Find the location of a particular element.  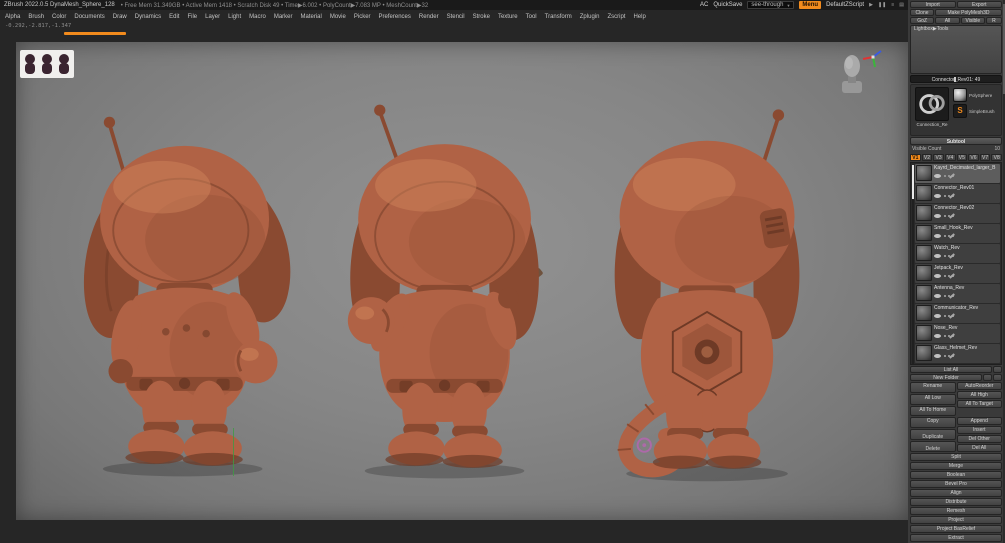

pause-icon: ❚❚ is located at coordinates (882, 5).